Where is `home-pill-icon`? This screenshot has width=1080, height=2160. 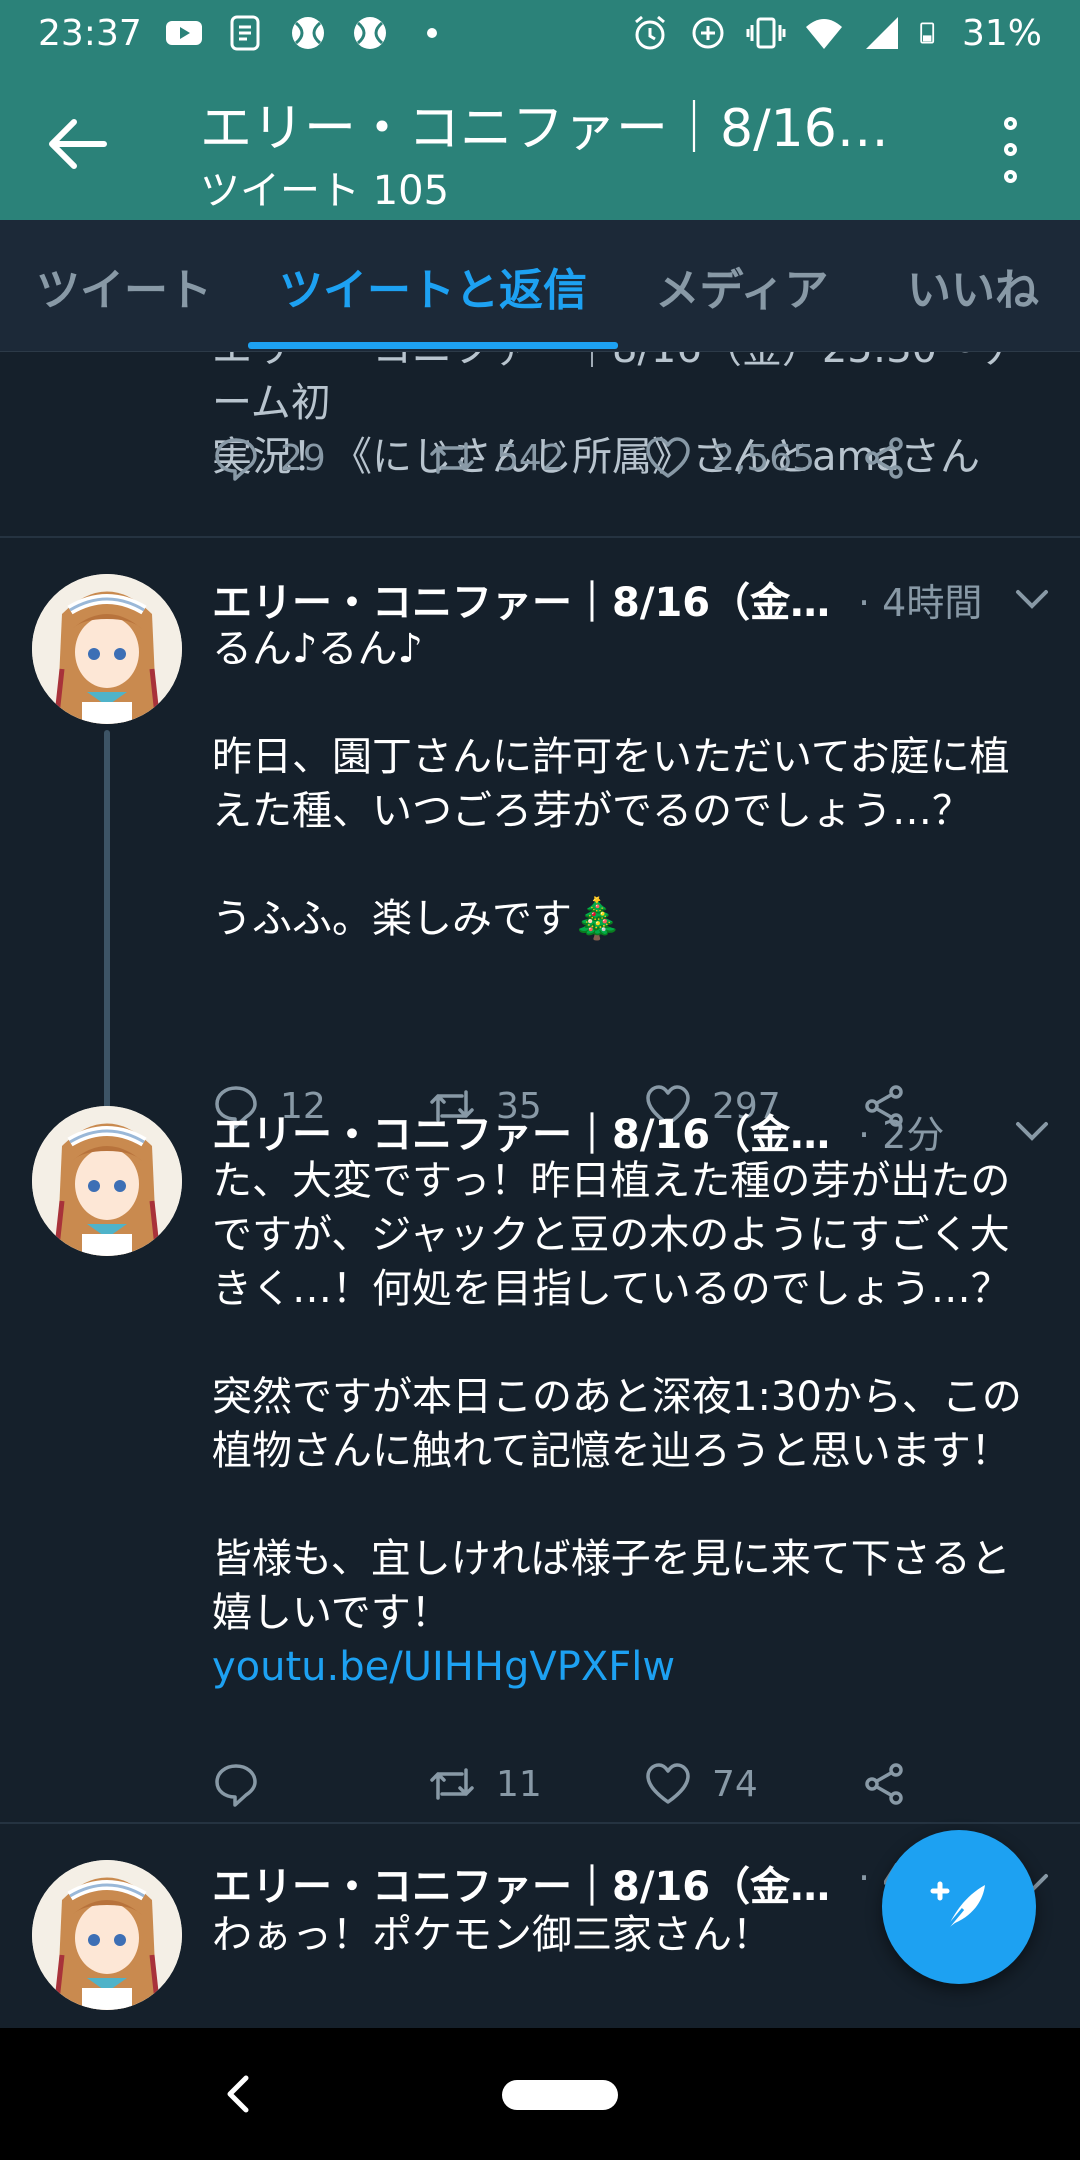
home-pill-icon is located at coordinates (560, 2095).